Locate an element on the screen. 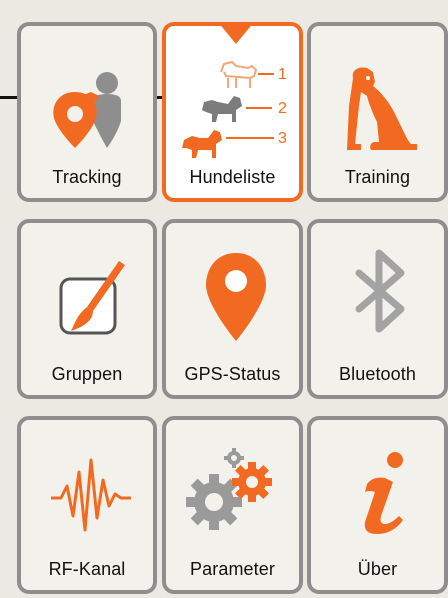 Image resolution: width=448 pixels, height=598 pixels. tile-ueber: Über is located at coordinates (377, 505).